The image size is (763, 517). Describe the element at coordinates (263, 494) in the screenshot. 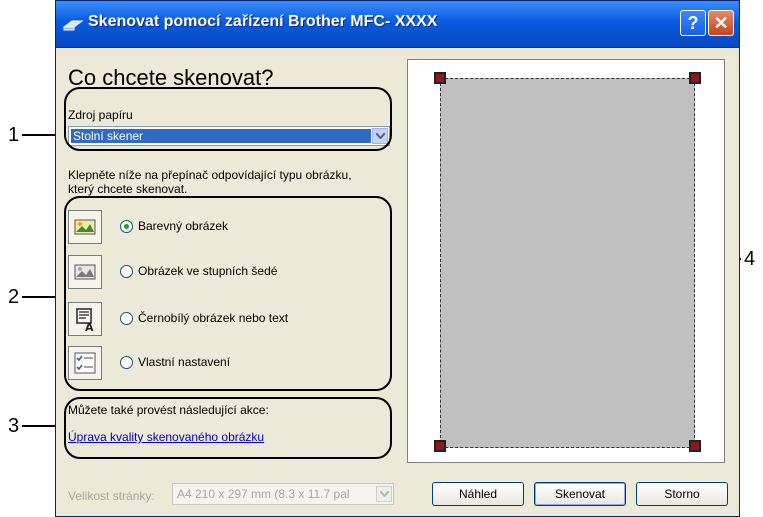

I see `page-size-value: A4 210 x 297 mm (8.3 x 11.7 pal` at that location.